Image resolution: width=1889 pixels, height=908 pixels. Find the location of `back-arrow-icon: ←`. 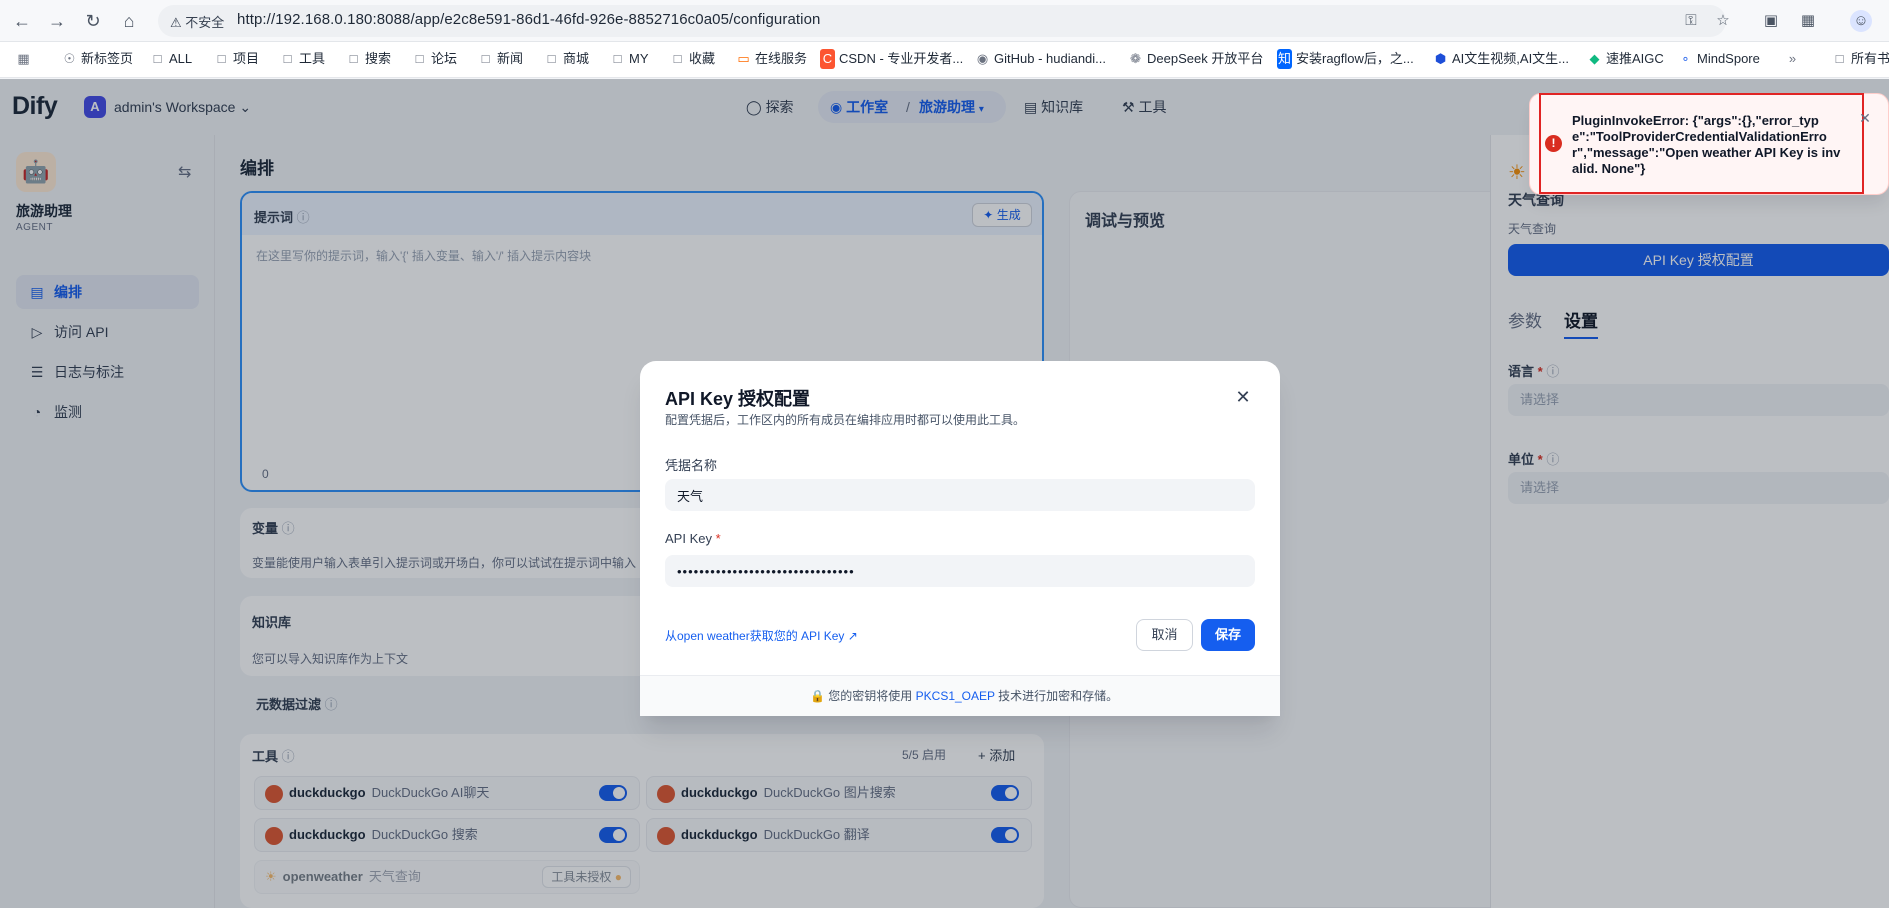

back-arrow-icon: ← is located at coordinates (22, 21).